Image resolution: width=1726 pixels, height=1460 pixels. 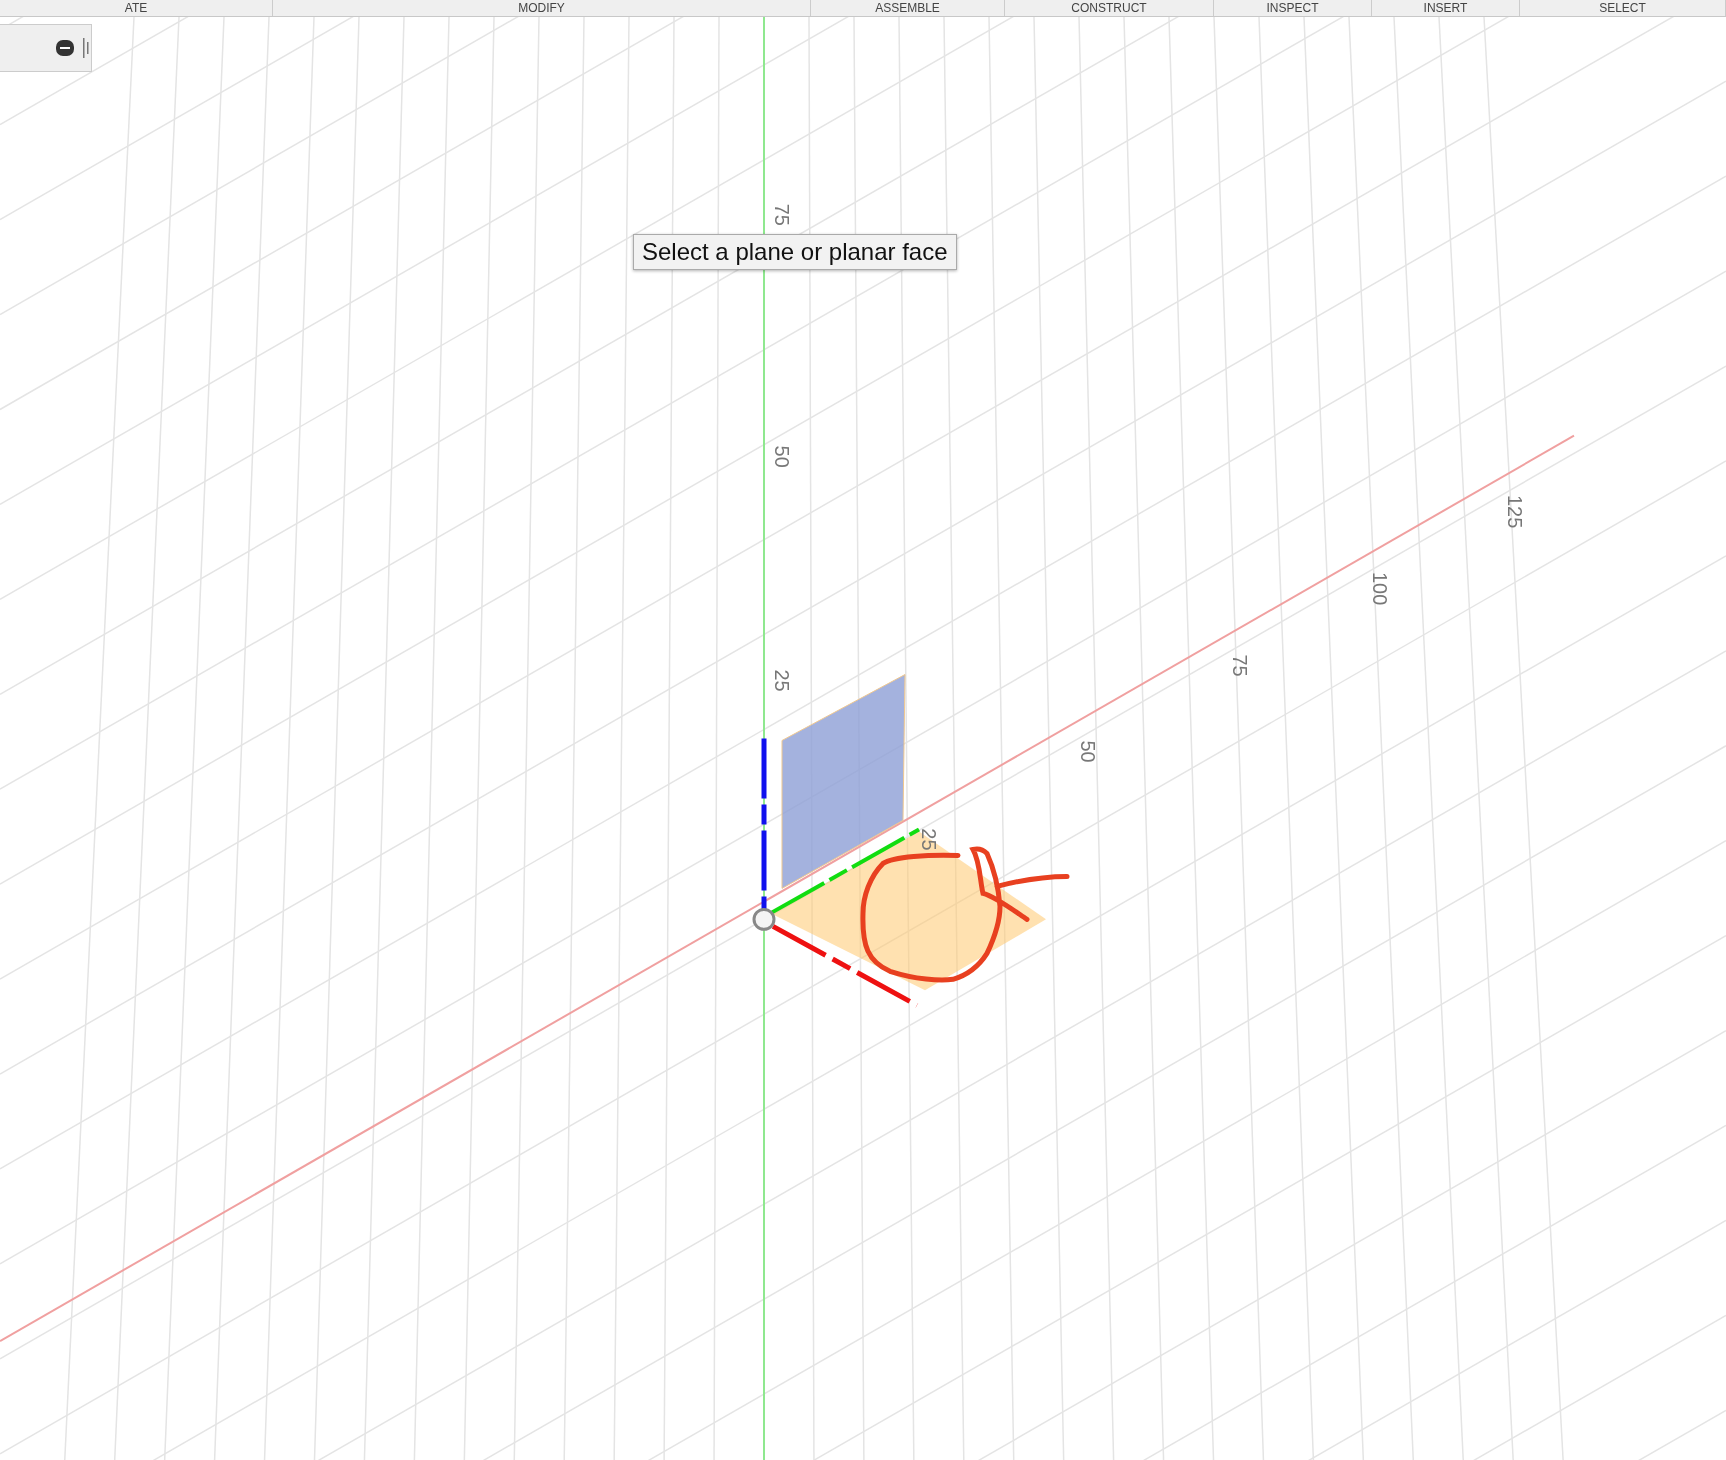 I want to click on axis-label: 100, so click(x=1380, y=588).